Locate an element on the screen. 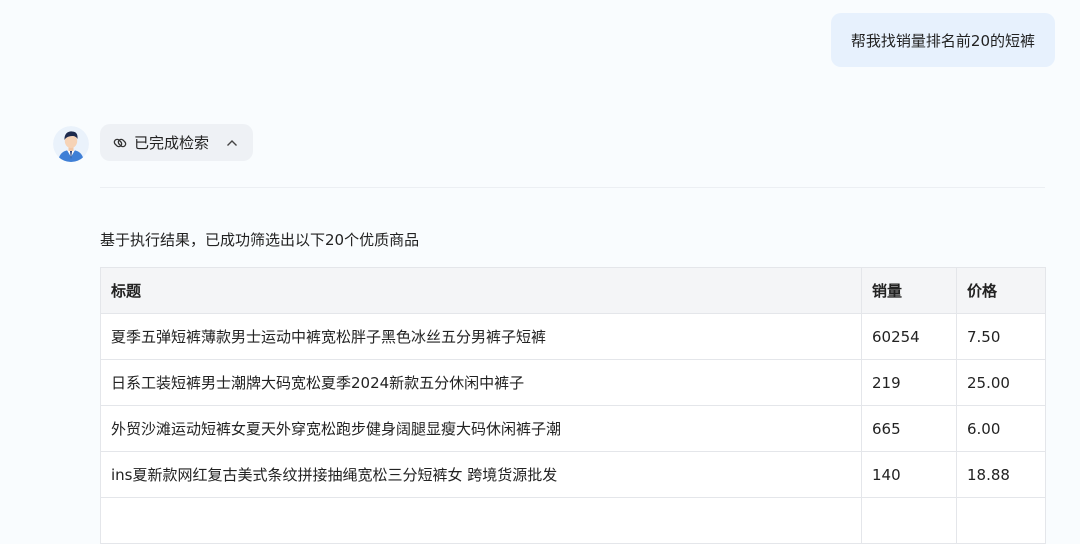  header-title: 标题 is located at coordinates (481, 290).